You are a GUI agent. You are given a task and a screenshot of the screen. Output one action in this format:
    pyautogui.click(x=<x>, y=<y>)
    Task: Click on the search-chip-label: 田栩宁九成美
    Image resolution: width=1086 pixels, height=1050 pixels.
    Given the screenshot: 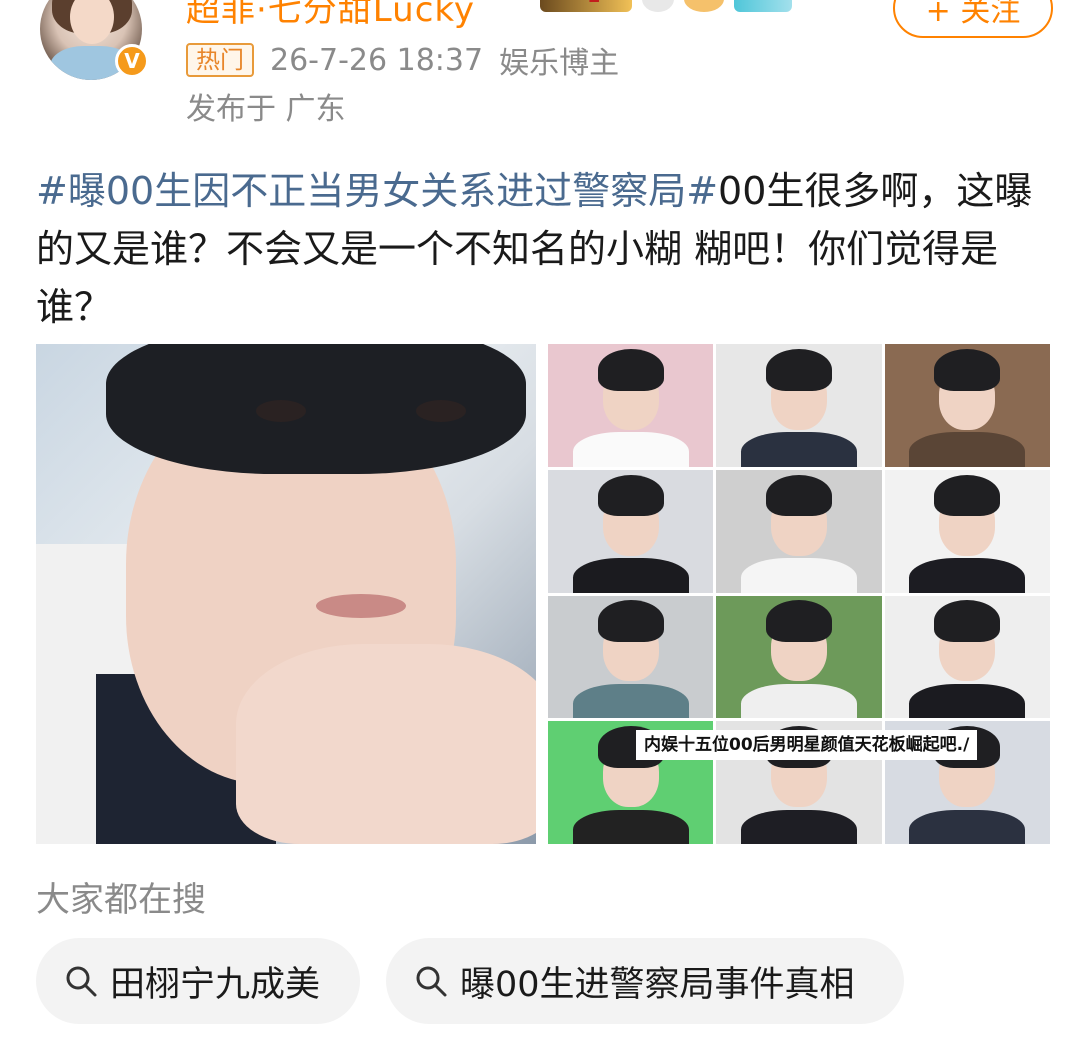 What is the action you would take?
    pyautogui.click(x=215, y=984)
    